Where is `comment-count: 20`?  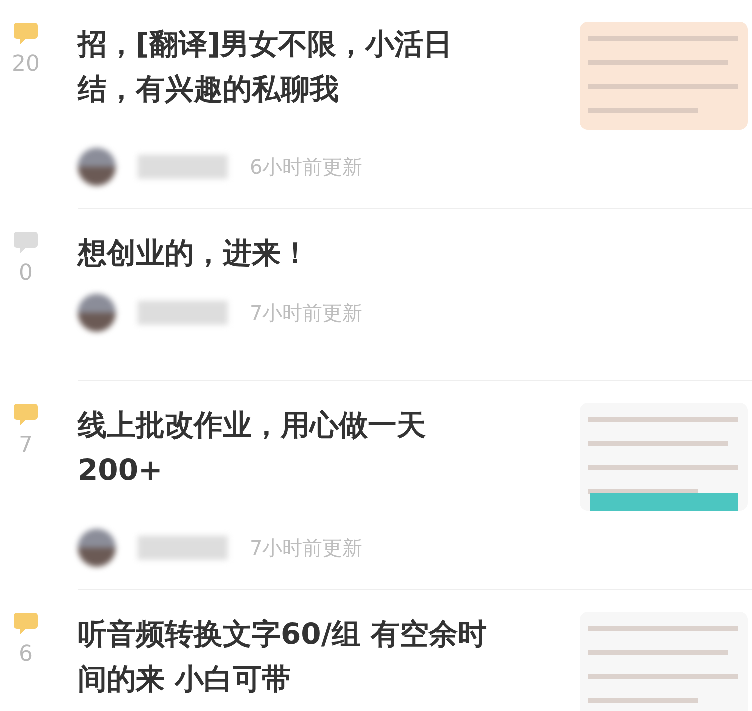 comment-count: 20 is located at coordinates (26, 64).